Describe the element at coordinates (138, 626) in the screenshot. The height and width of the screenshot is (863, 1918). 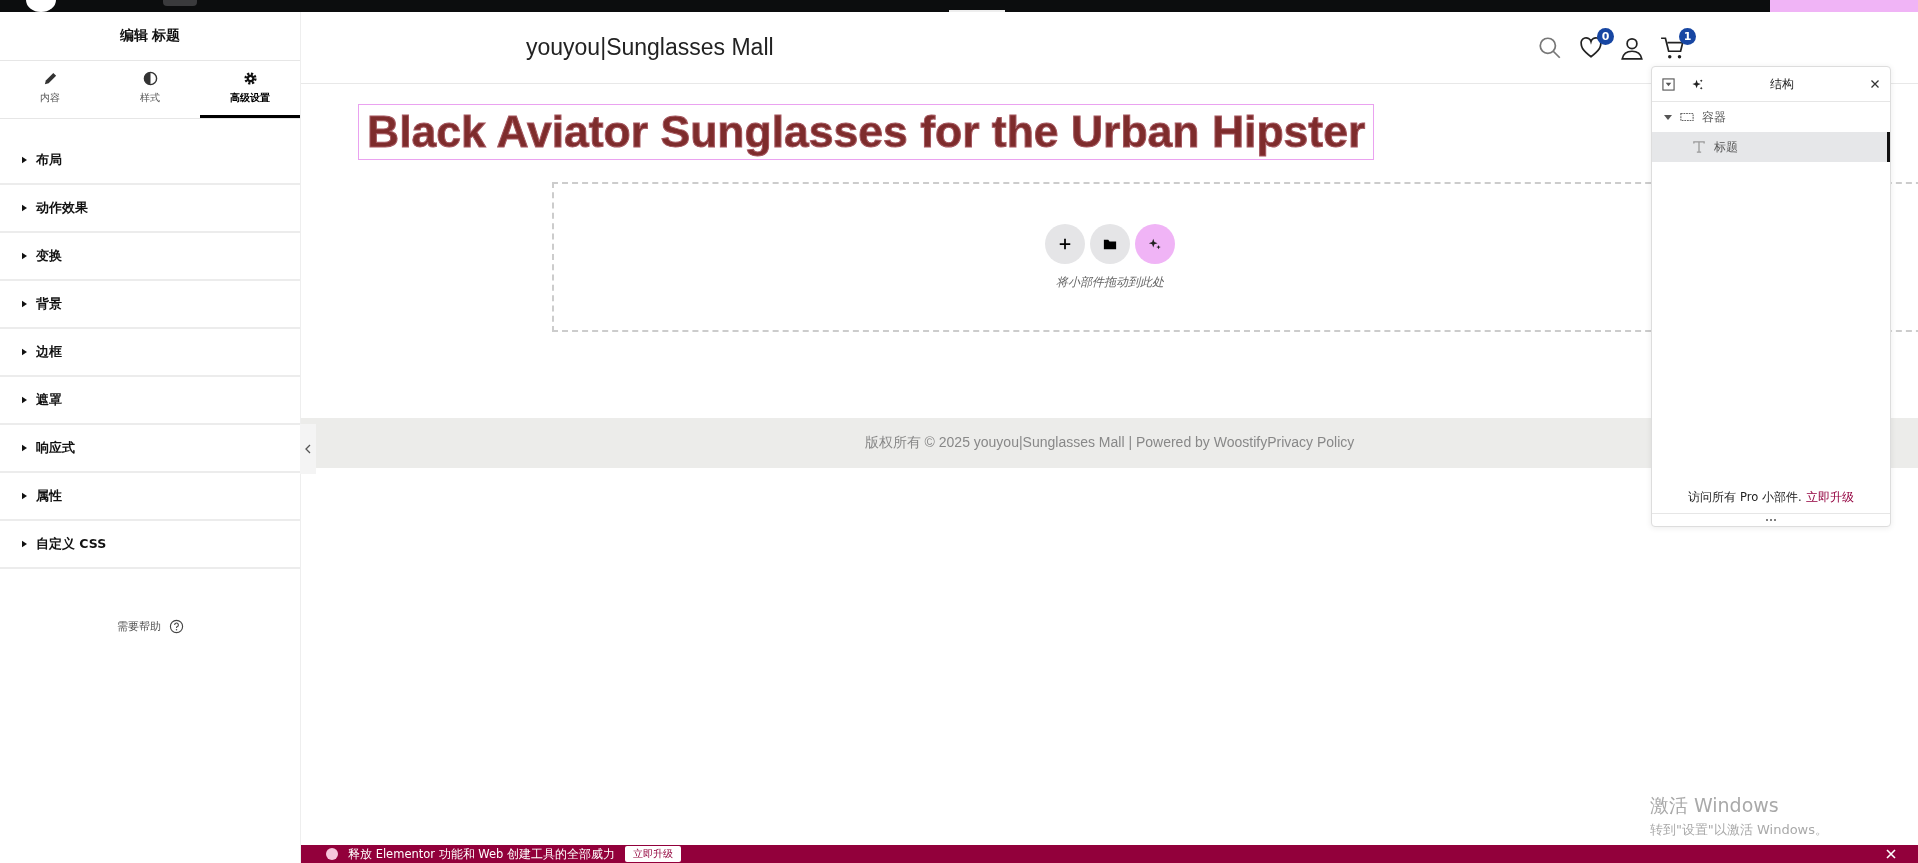
I see `help-link: 需要帮助` at that location.